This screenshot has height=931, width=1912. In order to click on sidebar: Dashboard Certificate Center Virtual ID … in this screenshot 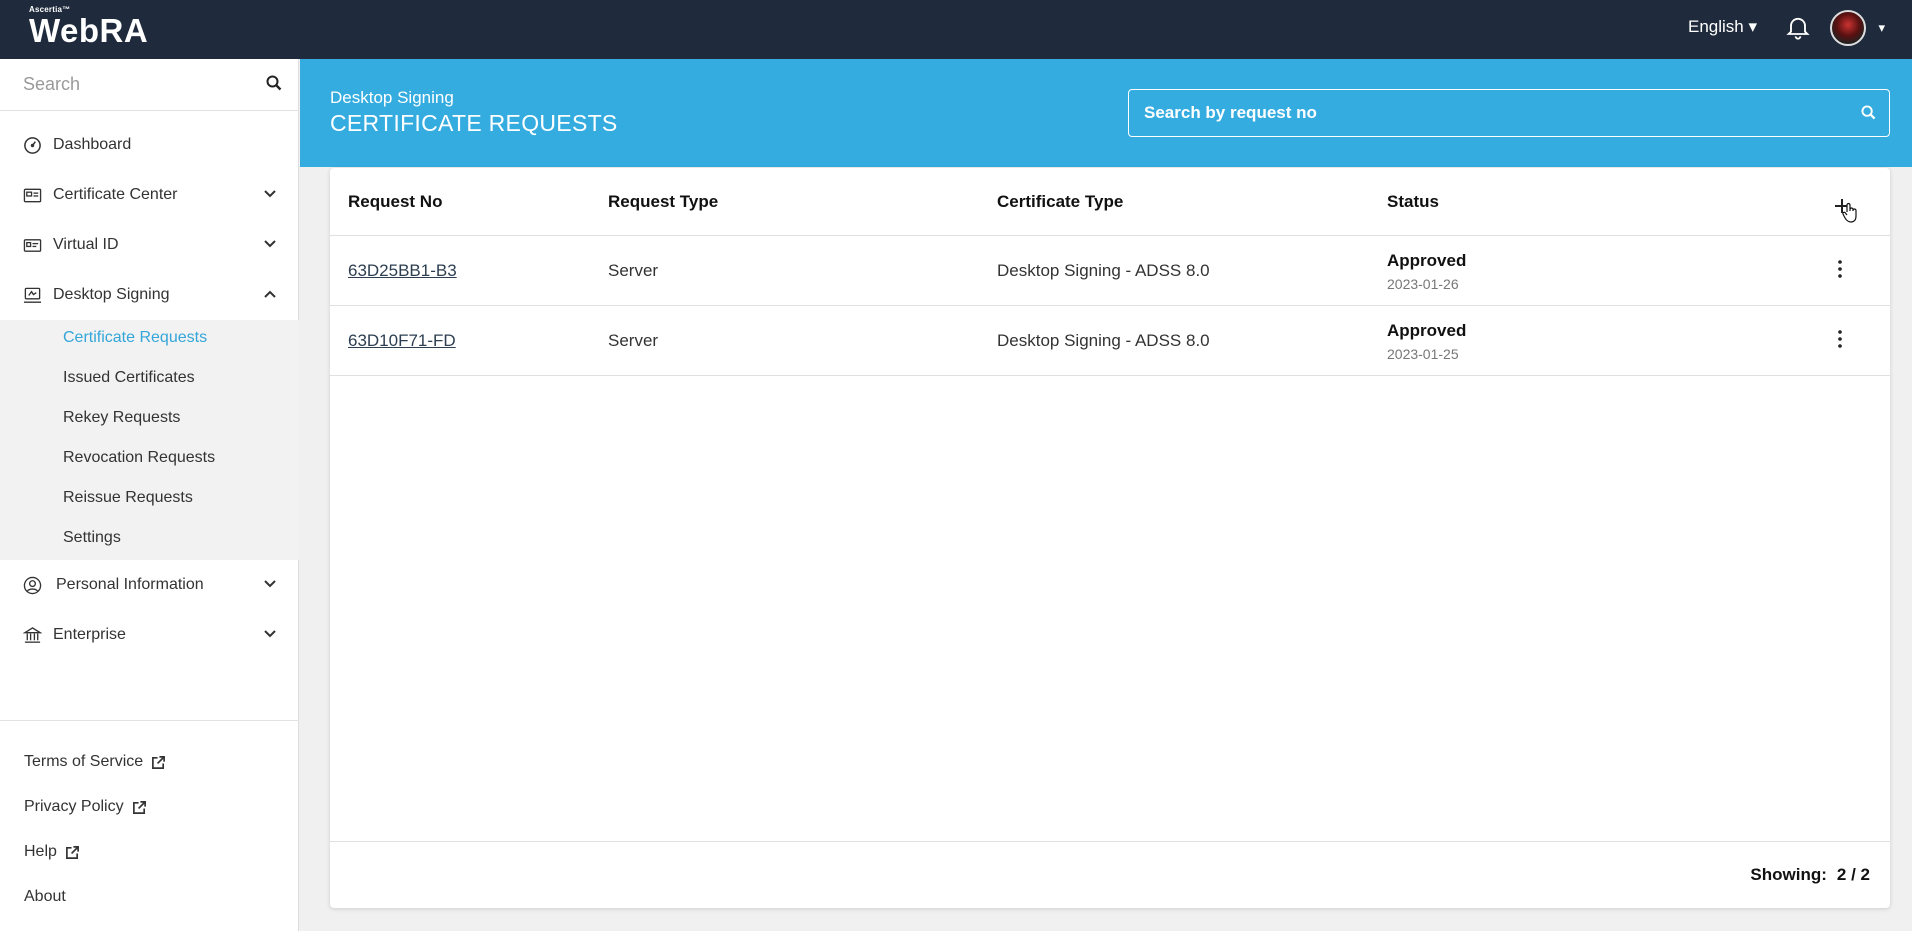, I will do `click(149, 495)`.